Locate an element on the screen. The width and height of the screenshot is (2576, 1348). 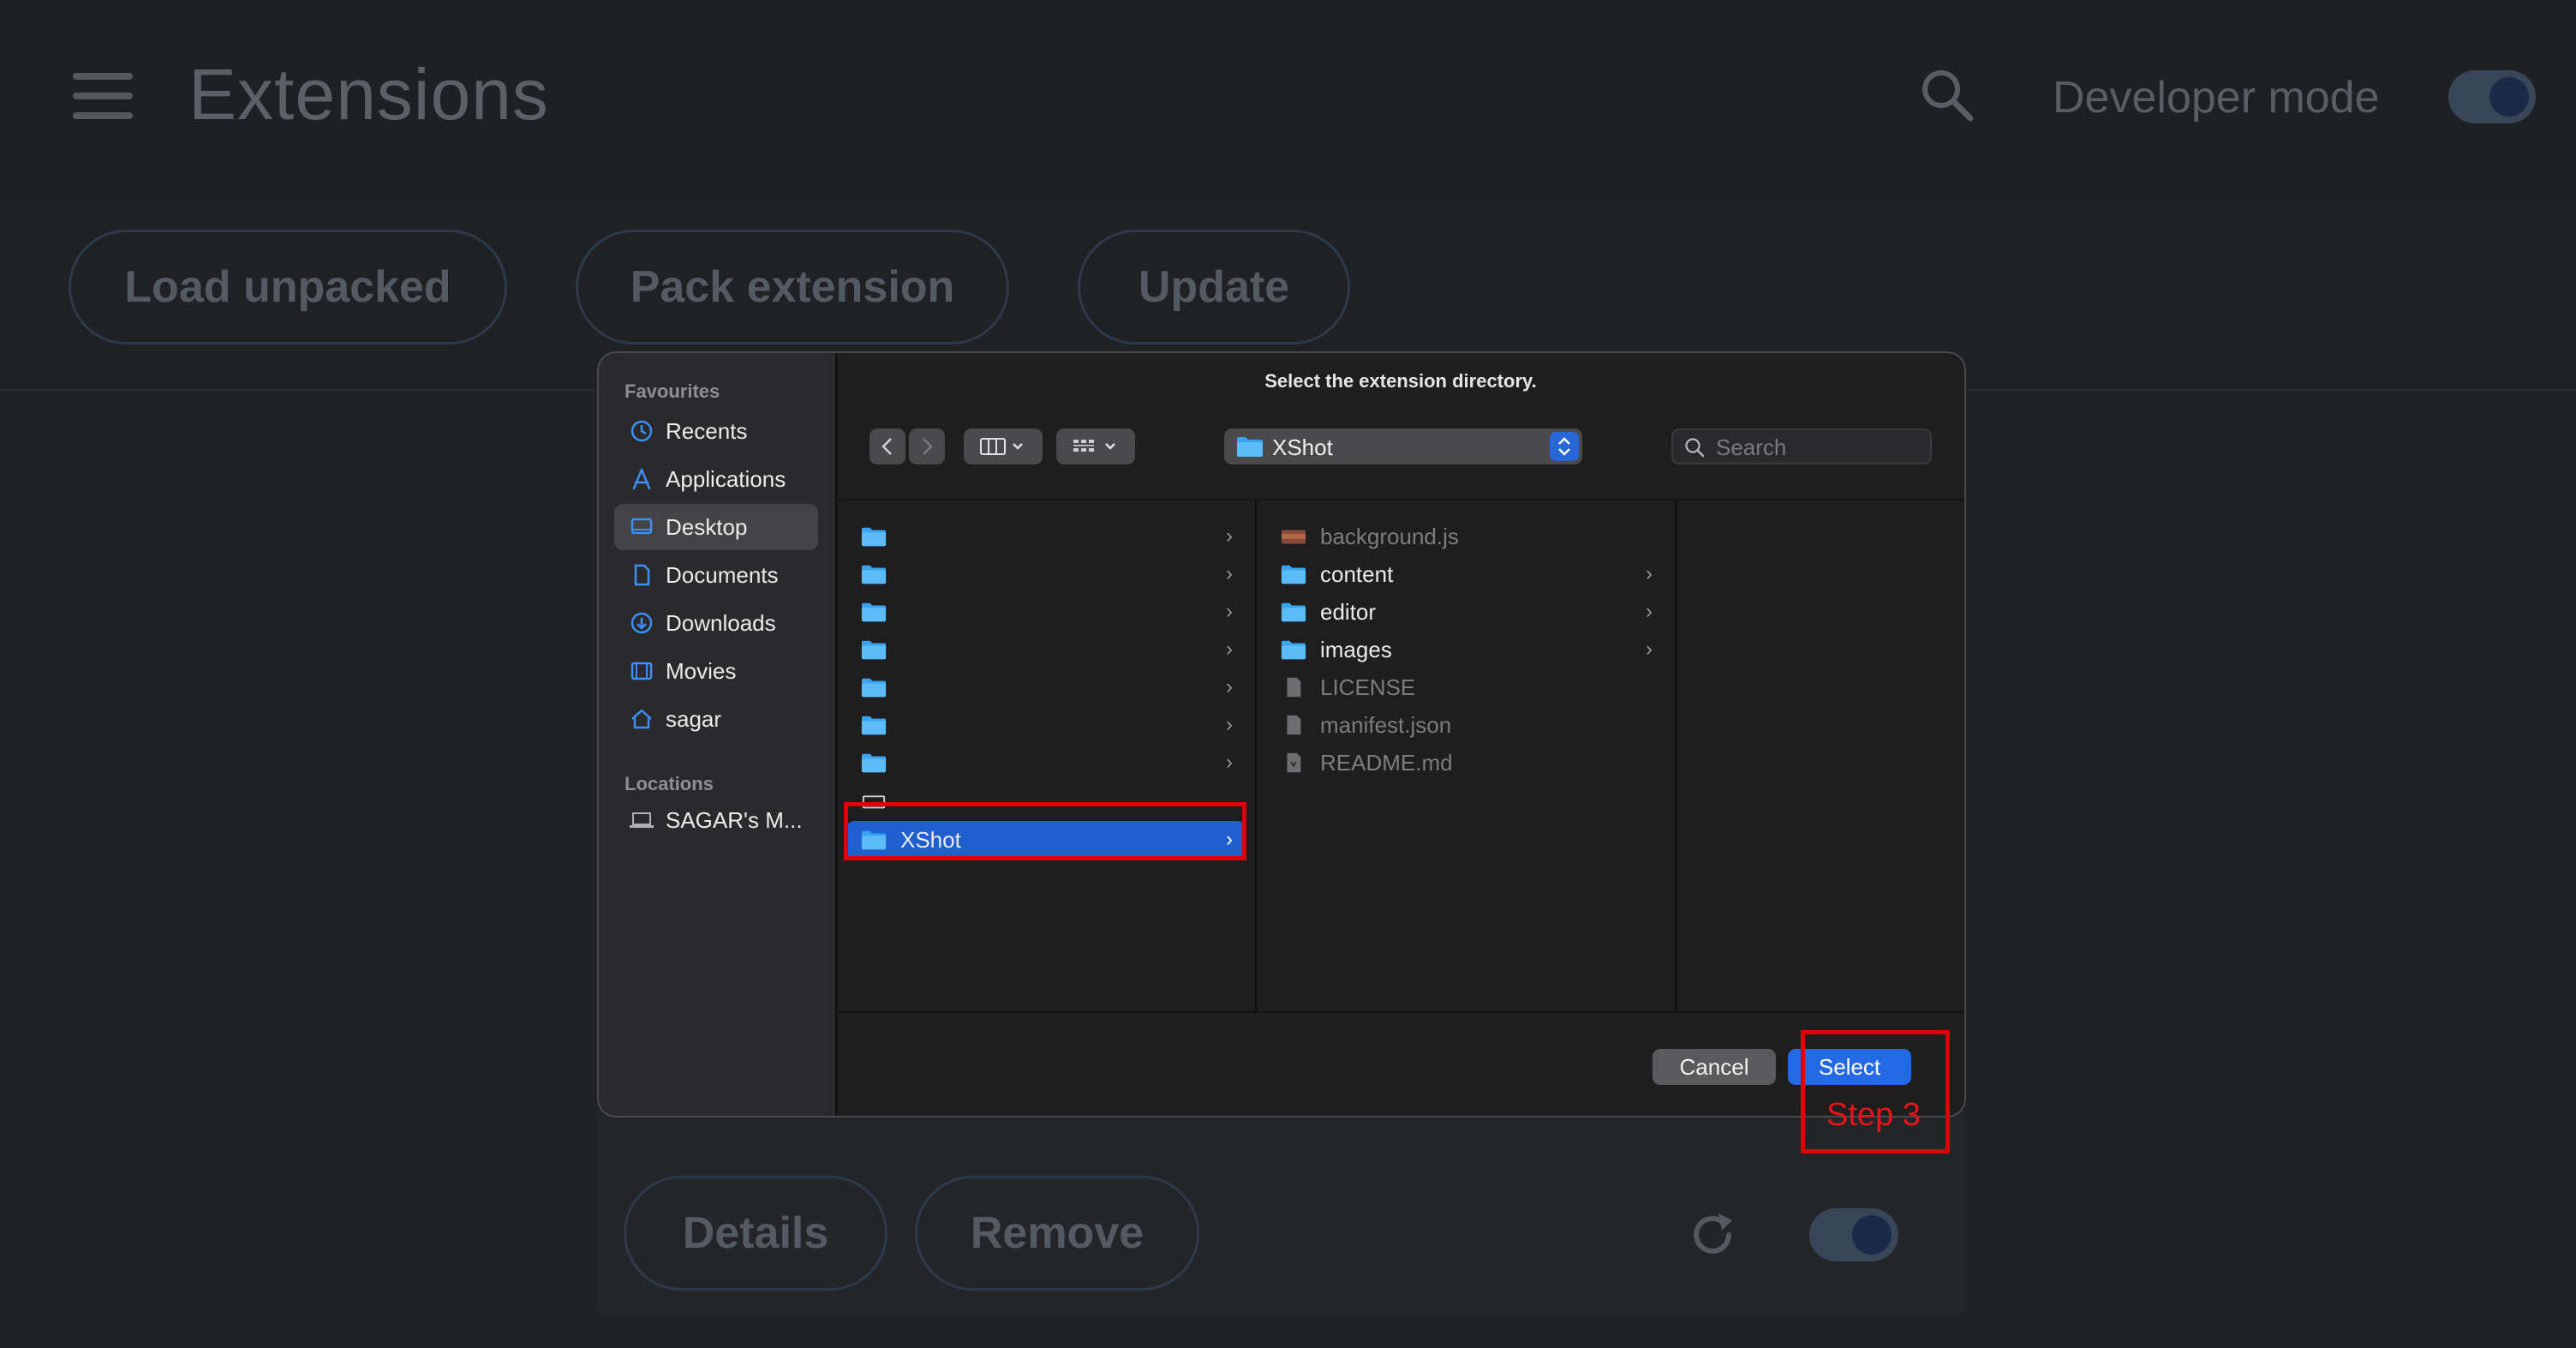
forward-button is located at coordinates (927, 446).